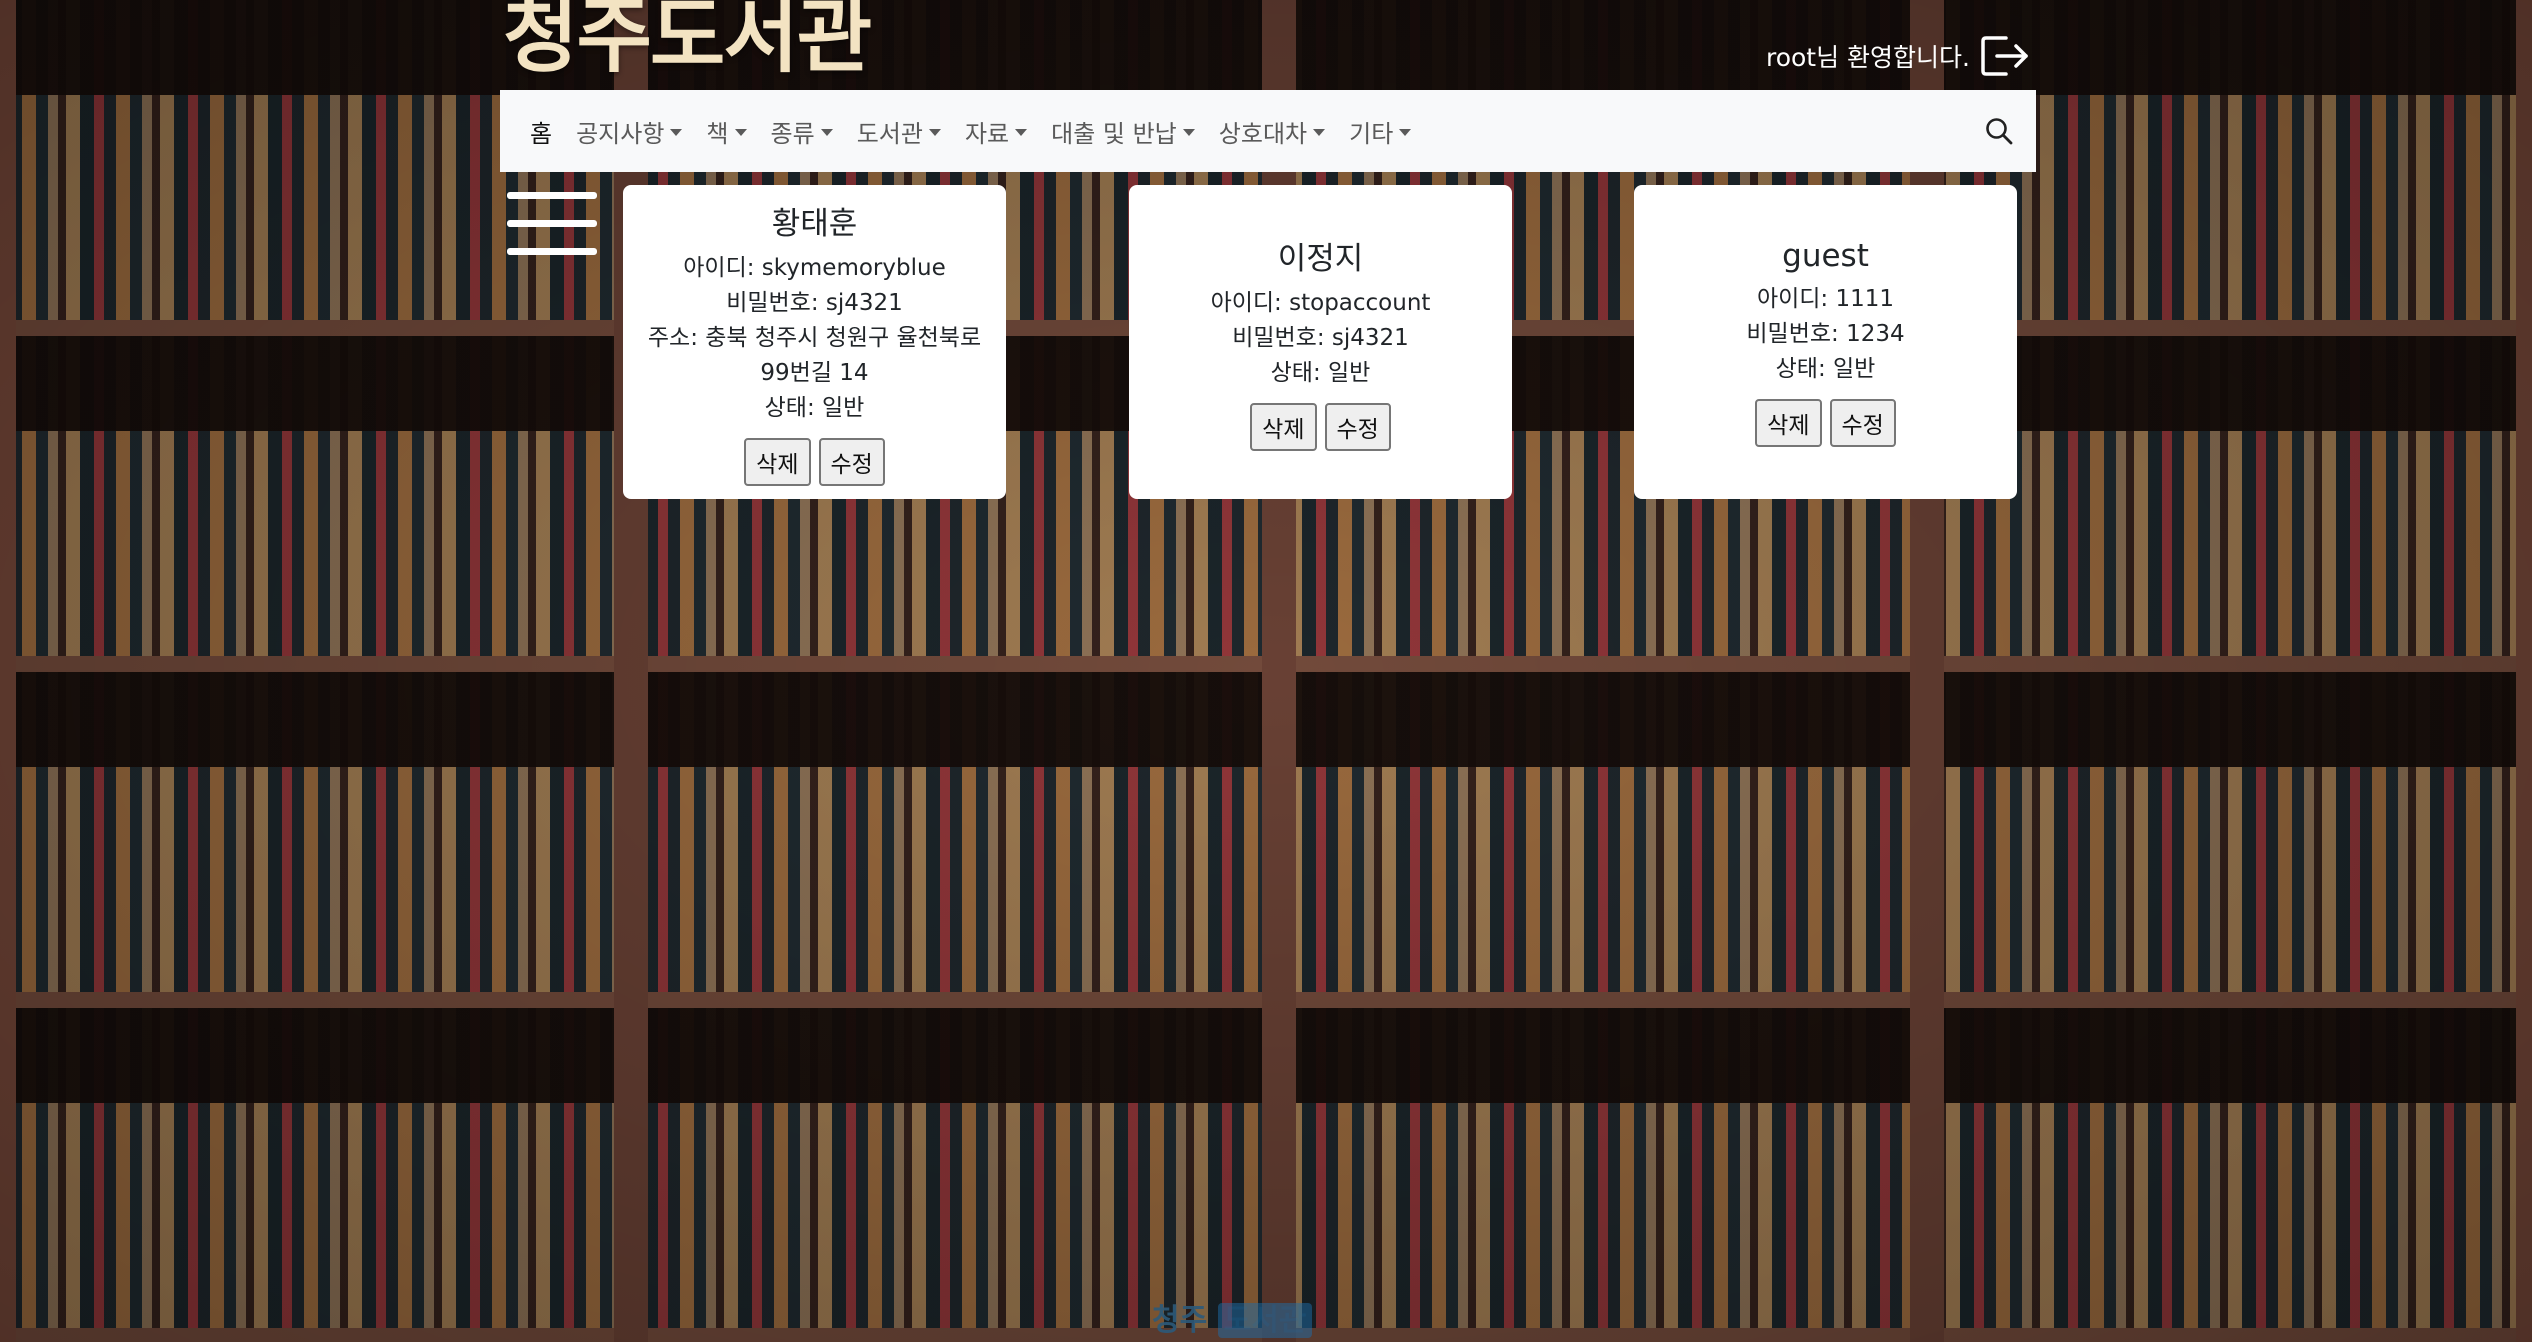 The width and height of the screenshot is (2532, 1342). I want to click on nav-item-interlibrary-loan: 상호대차, so click(1272, 131).